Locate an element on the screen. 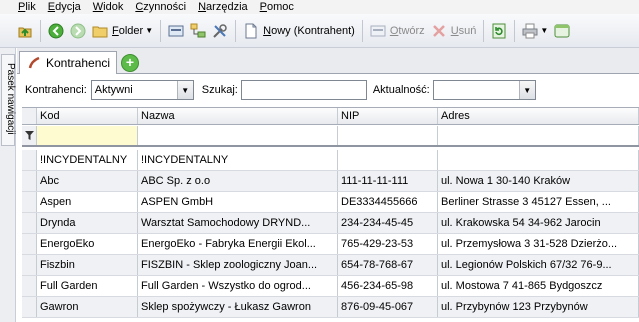 The image size is (639, 322). column-header-nip: NIP is located at coordinates (388, 116).